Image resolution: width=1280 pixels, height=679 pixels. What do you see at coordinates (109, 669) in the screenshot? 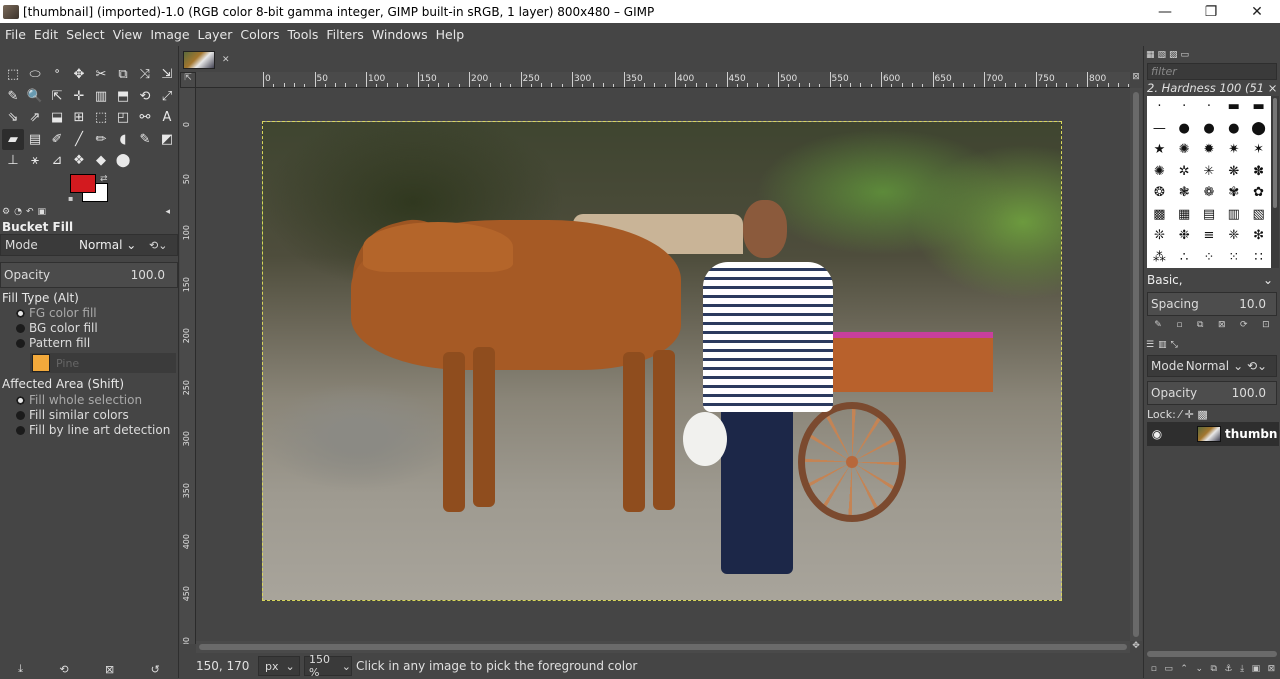
I see `delete-options-icon: ⊠` at bounding box center [109, 669].